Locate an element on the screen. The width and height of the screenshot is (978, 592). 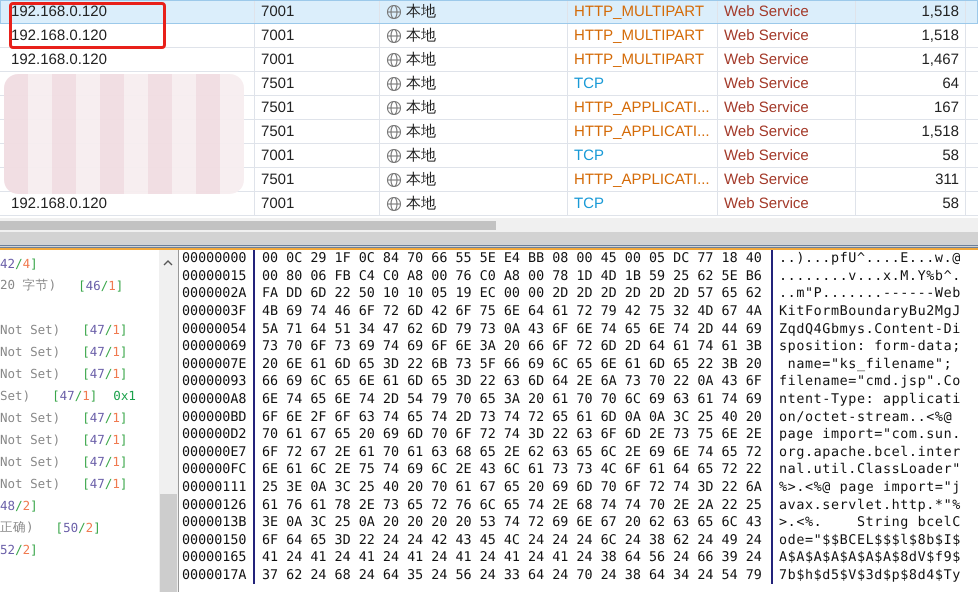
tree-line: Set) [47/1] 0x1 is located at coordinates (79, 395).